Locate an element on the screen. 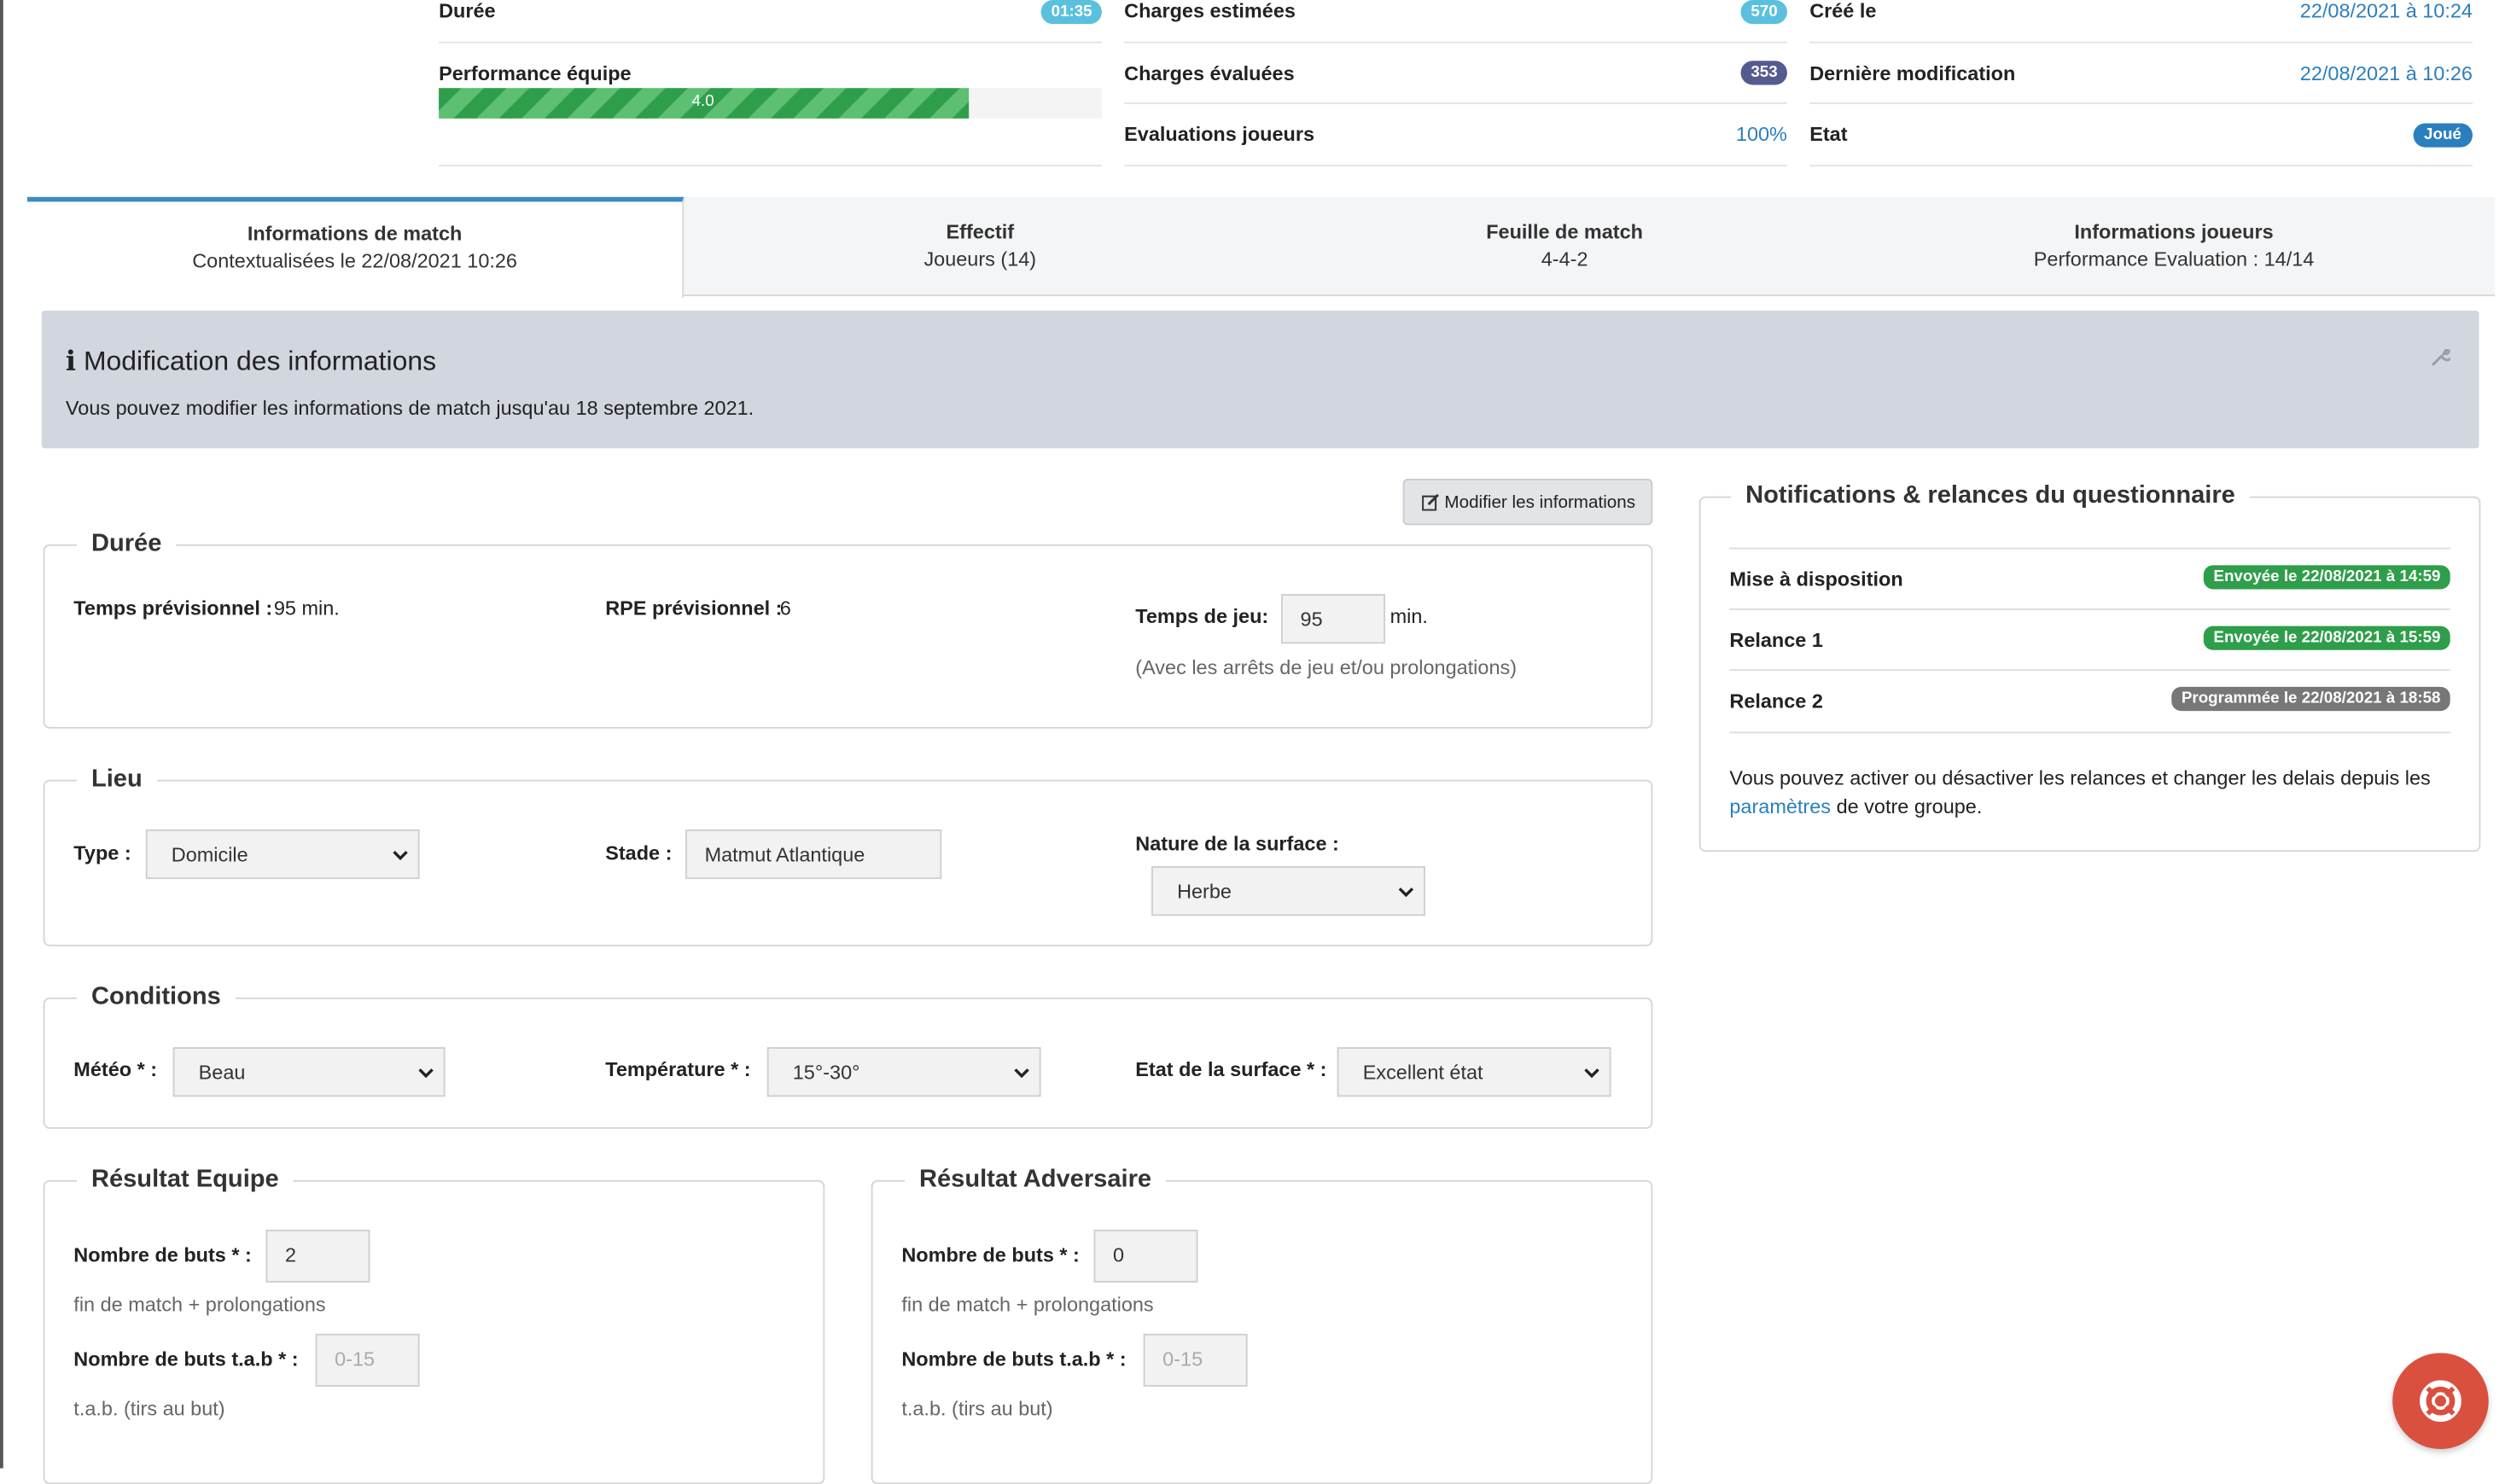  performance-progress-fill: 4.0 is located at coordinates (704, 104).